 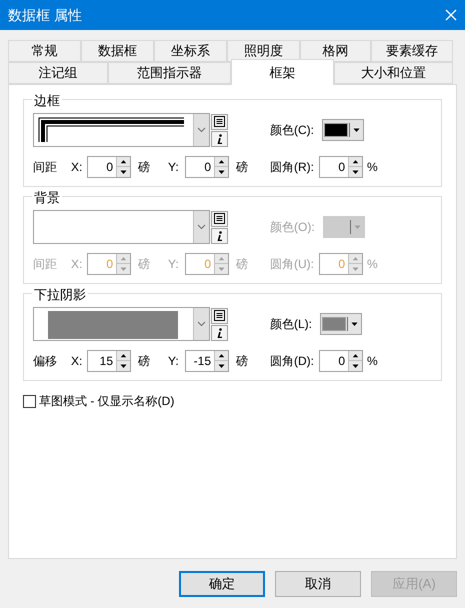 What do you see at coordinates (58, 73) in the screenshot?
I see `tab: 注记组` at bounding box center [58, 73].